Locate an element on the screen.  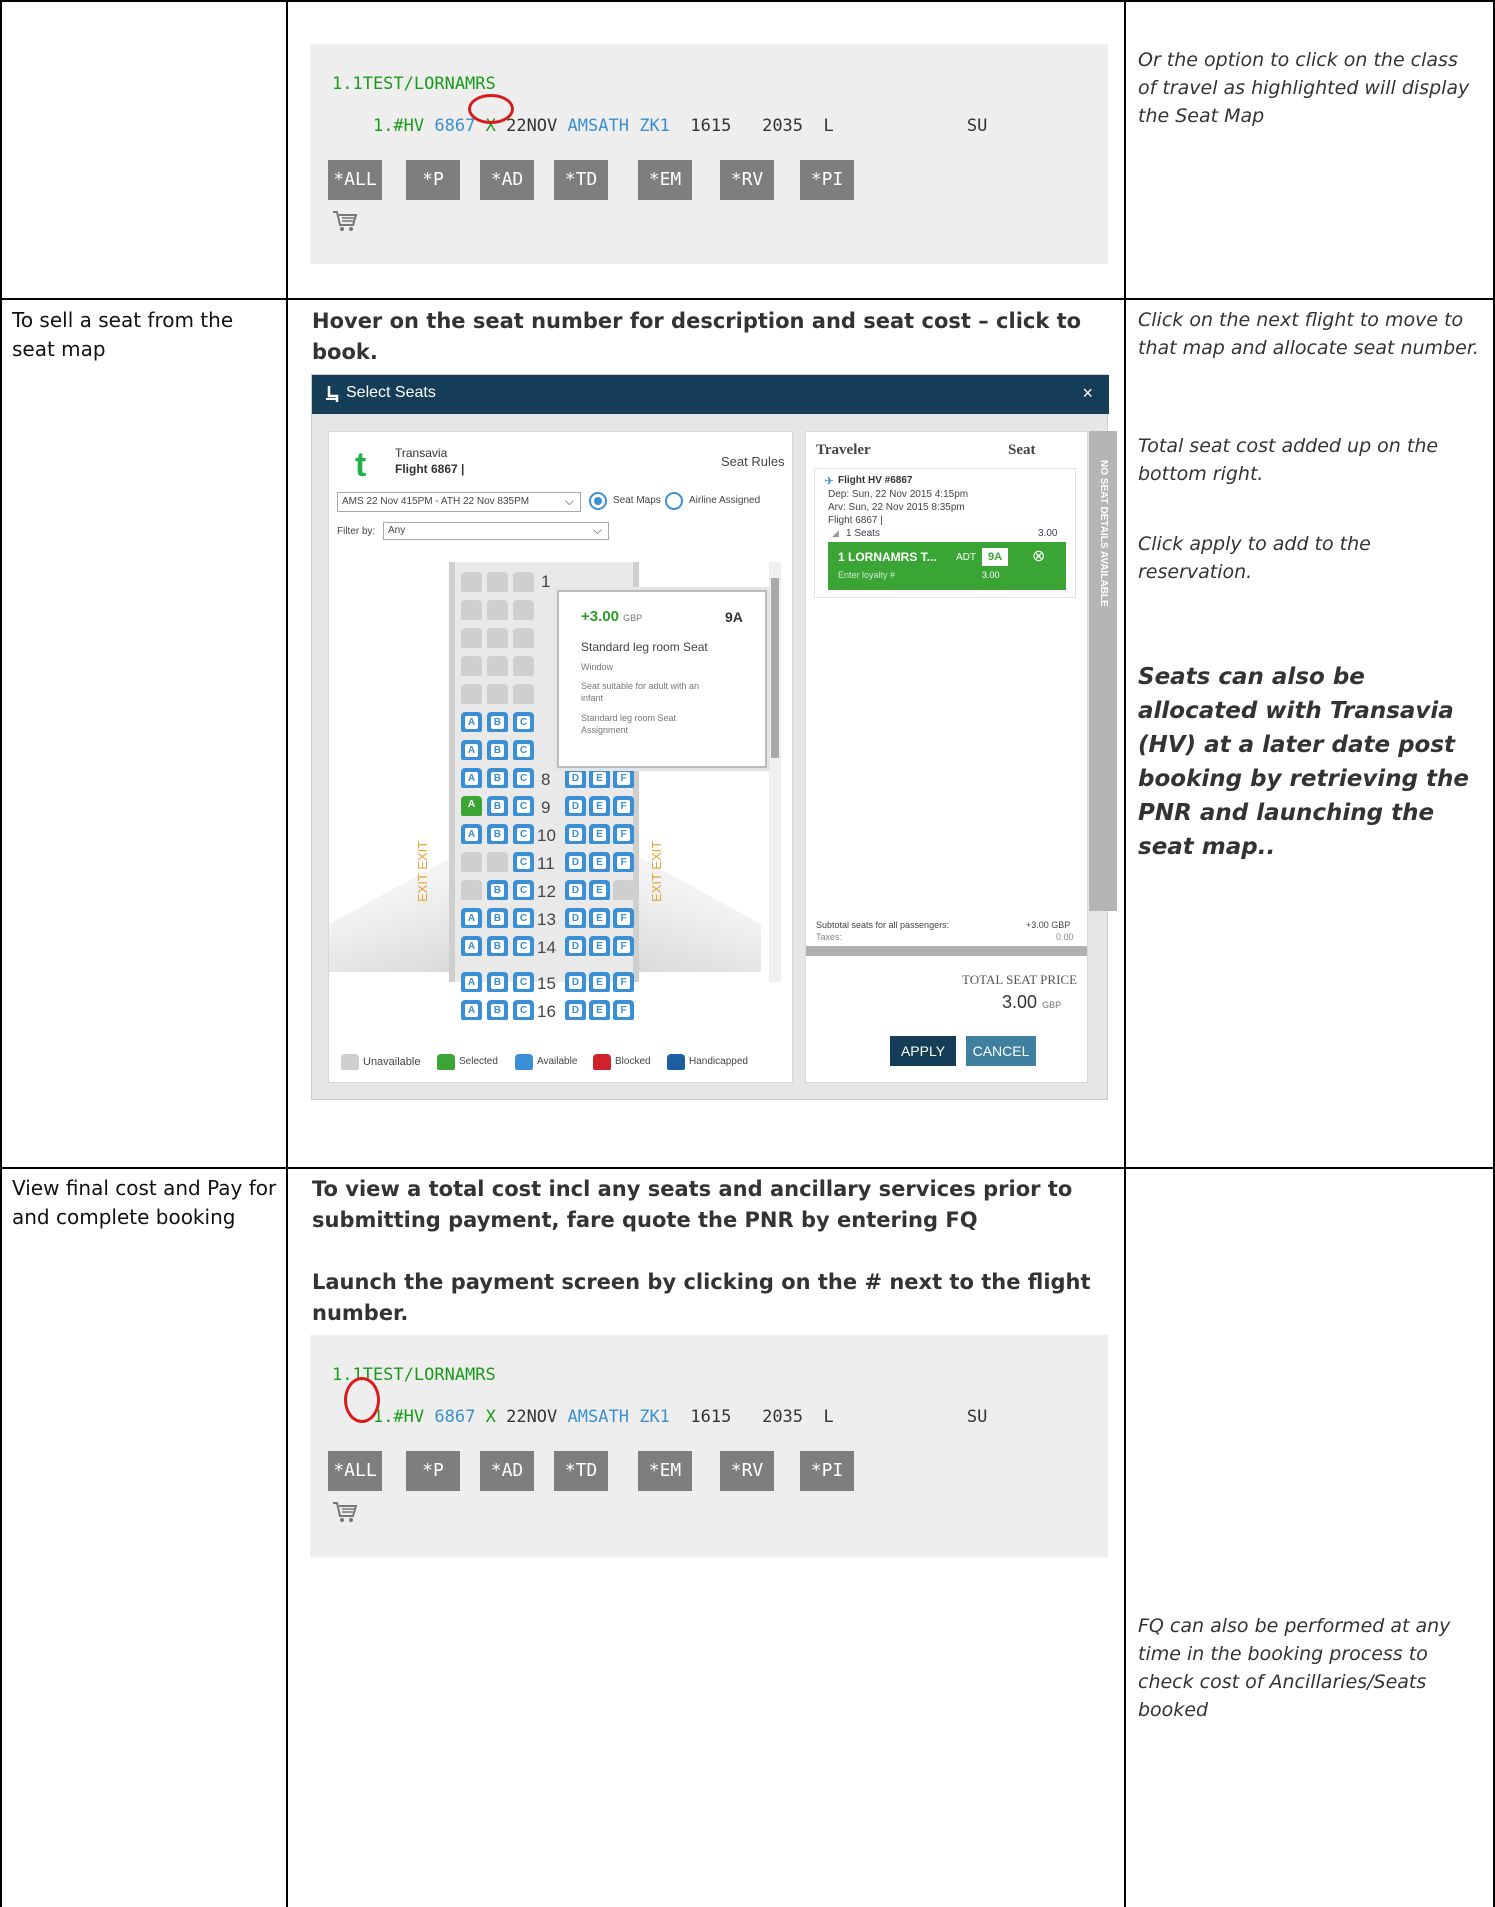
departure-time: 1615 is located at coordinates (711, 1417).